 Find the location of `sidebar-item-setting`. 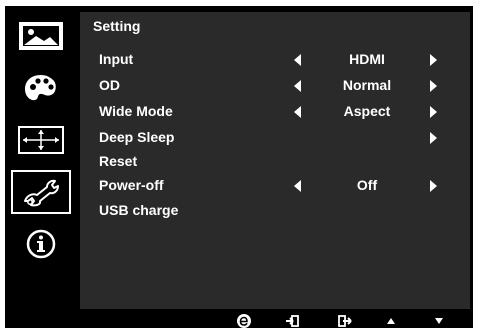

sidebar-item-setting is located at coordinates (41, 192).